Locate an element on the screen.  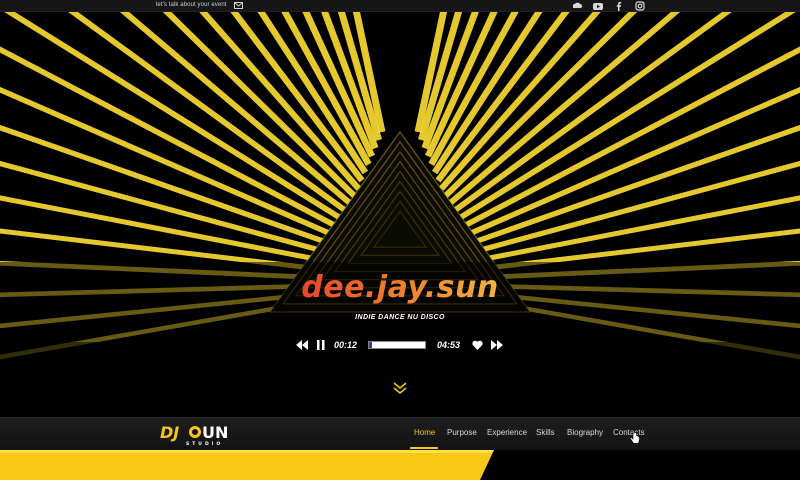
nav-skills: Skills is located at coordinates (545, 432).